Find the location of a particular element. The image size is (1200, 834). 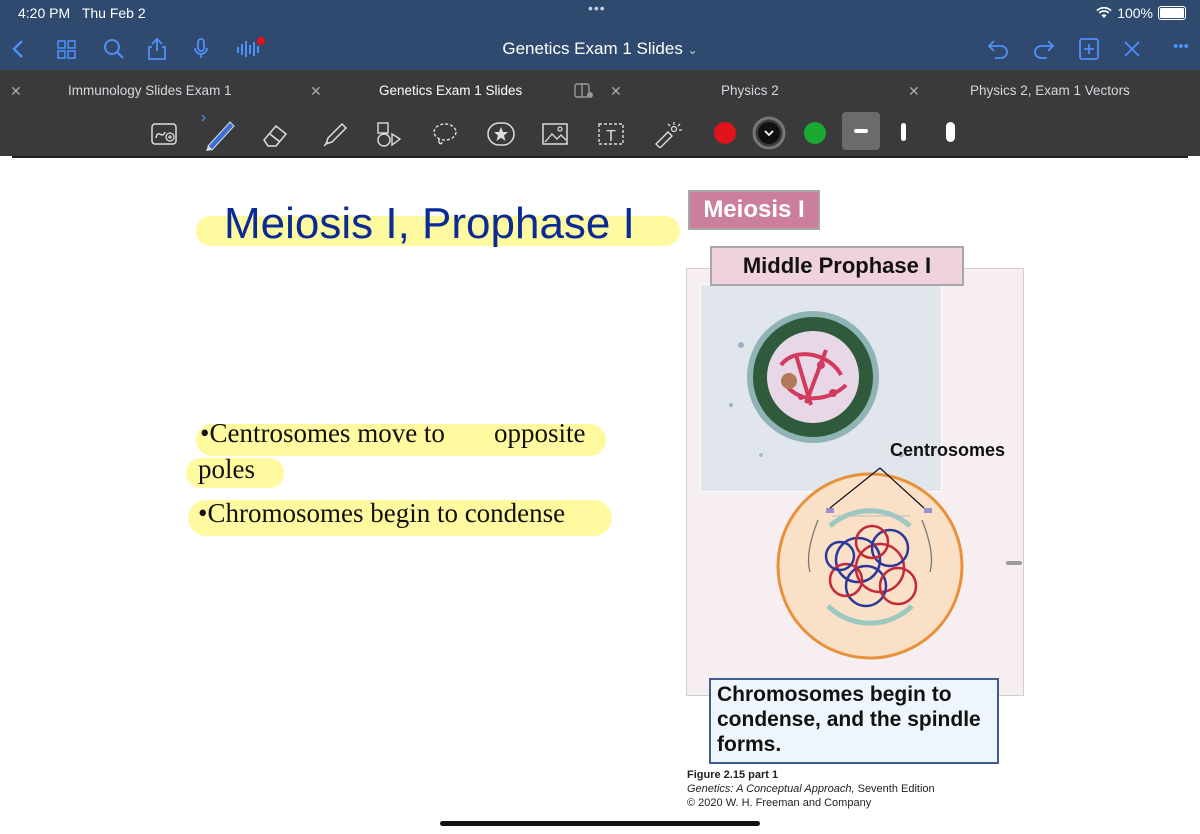

image-icon is located at coordinates (555, 134).